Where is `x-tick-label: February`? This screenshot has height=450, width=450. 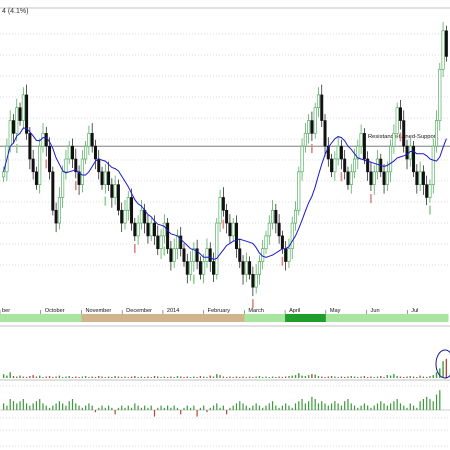 x-tick-label: February is located at coordinates (219, 311).